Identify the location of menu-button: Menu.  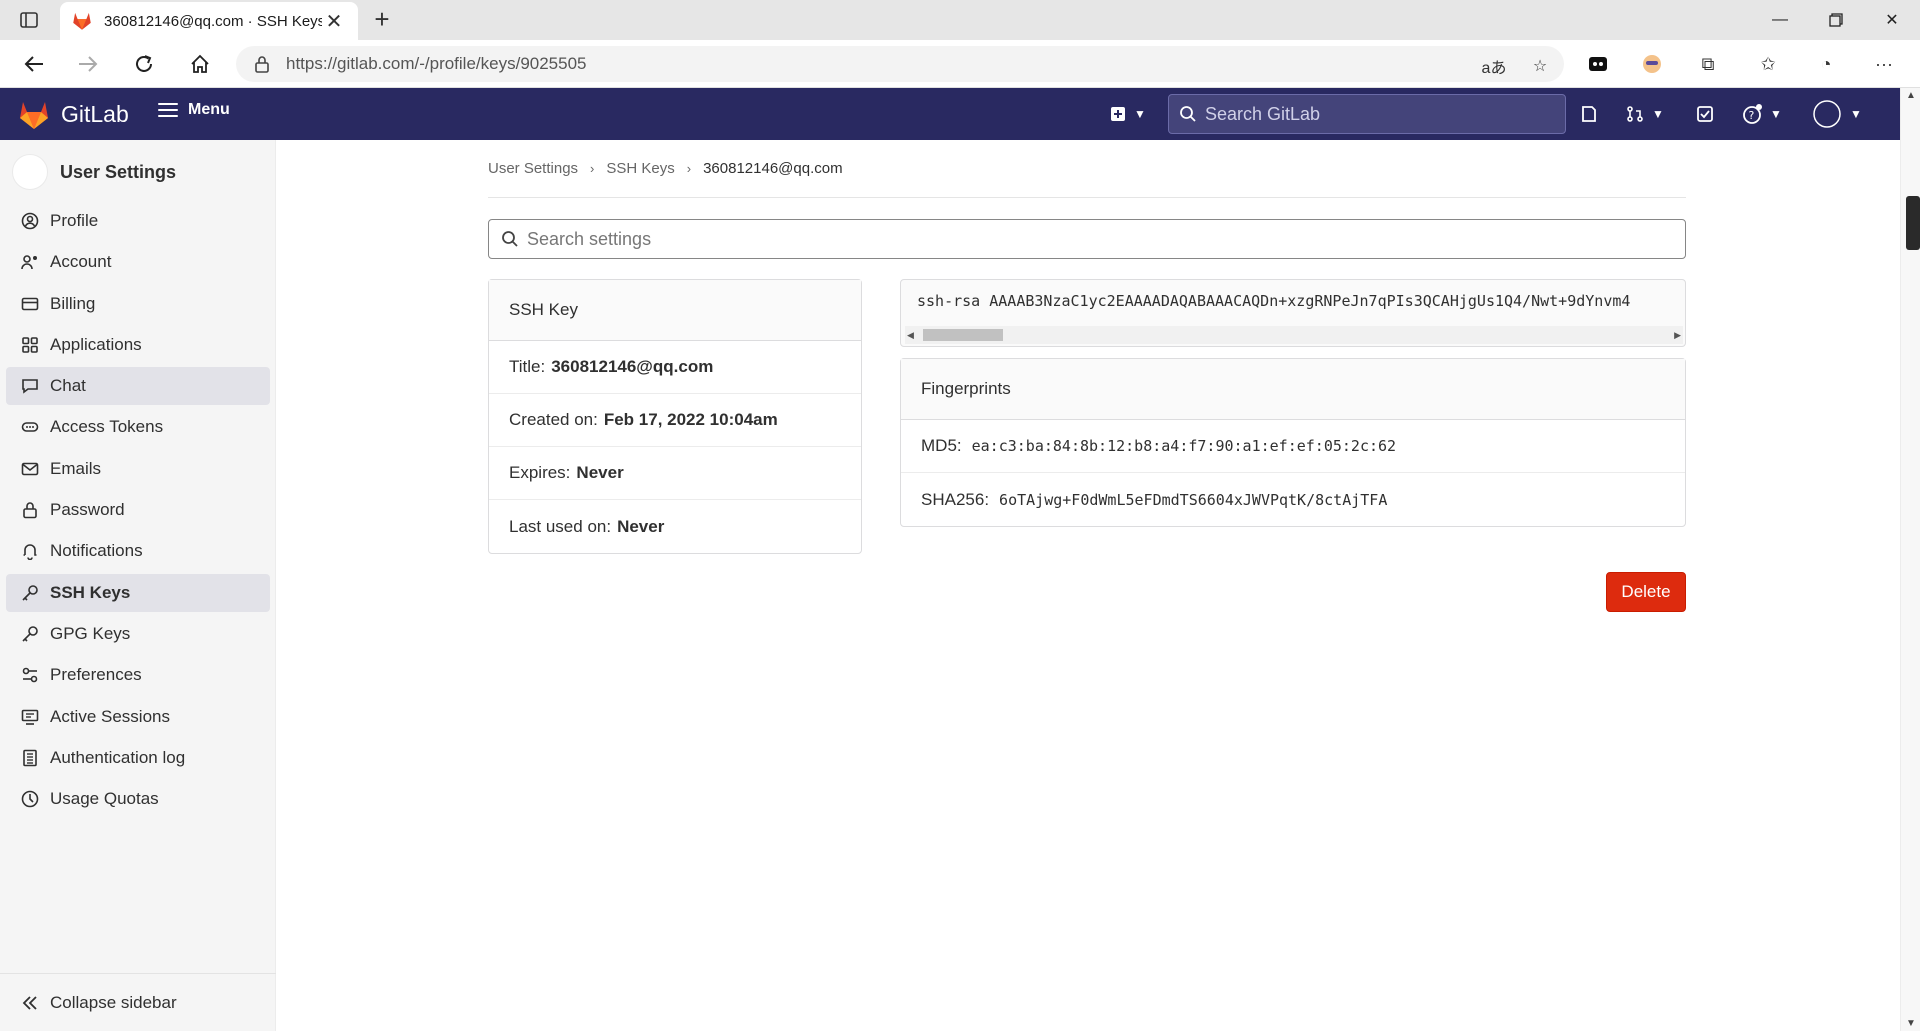
(194, 110).